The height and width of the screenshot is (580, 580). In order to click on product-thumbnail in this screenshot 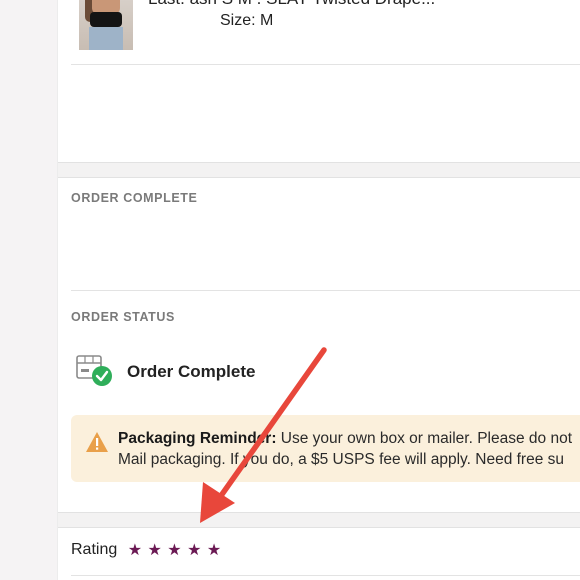, I will do `click(106, 25)`.